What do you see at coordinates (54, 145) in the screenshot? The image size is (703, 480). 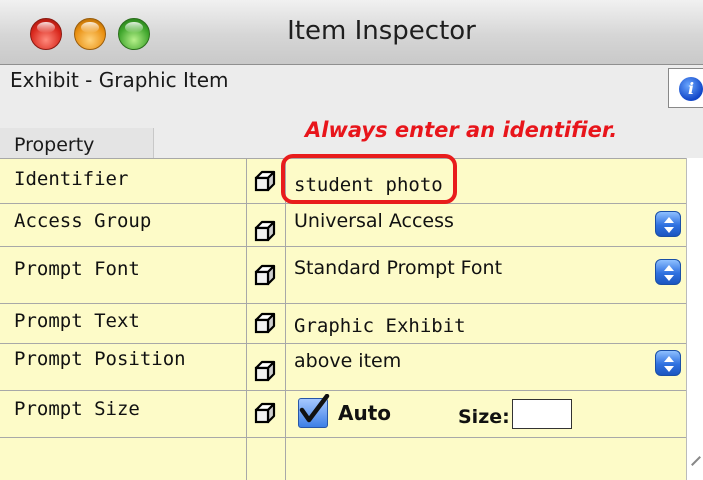 I see `property-column-label: Property` at bounding box center [54, 145].